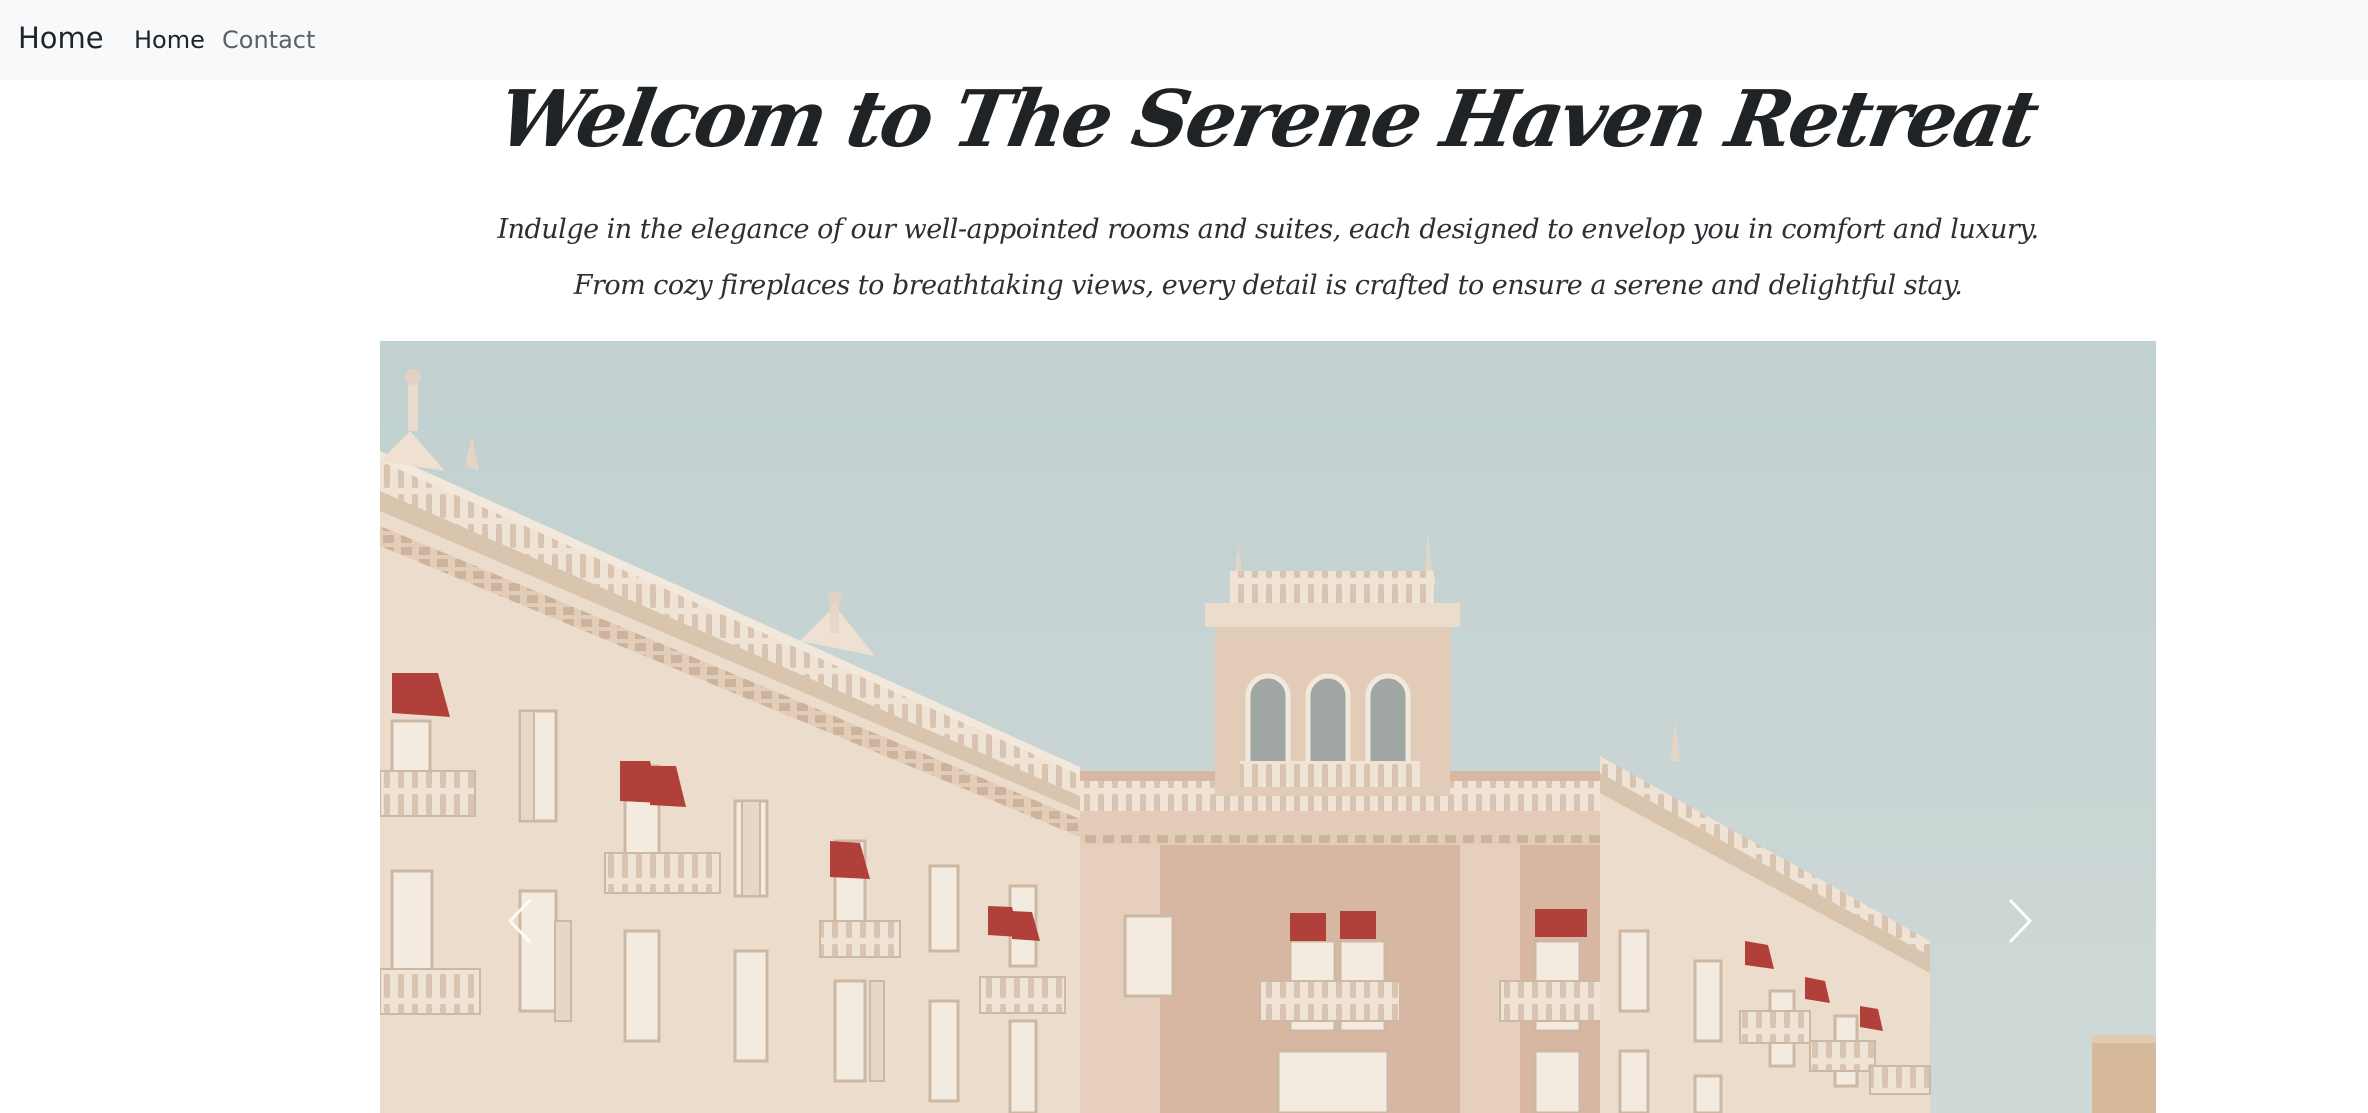 The width and height of the screenshot is (2368, 1113). I want to click on nav-link-contact: Contact, so click(268, 40).